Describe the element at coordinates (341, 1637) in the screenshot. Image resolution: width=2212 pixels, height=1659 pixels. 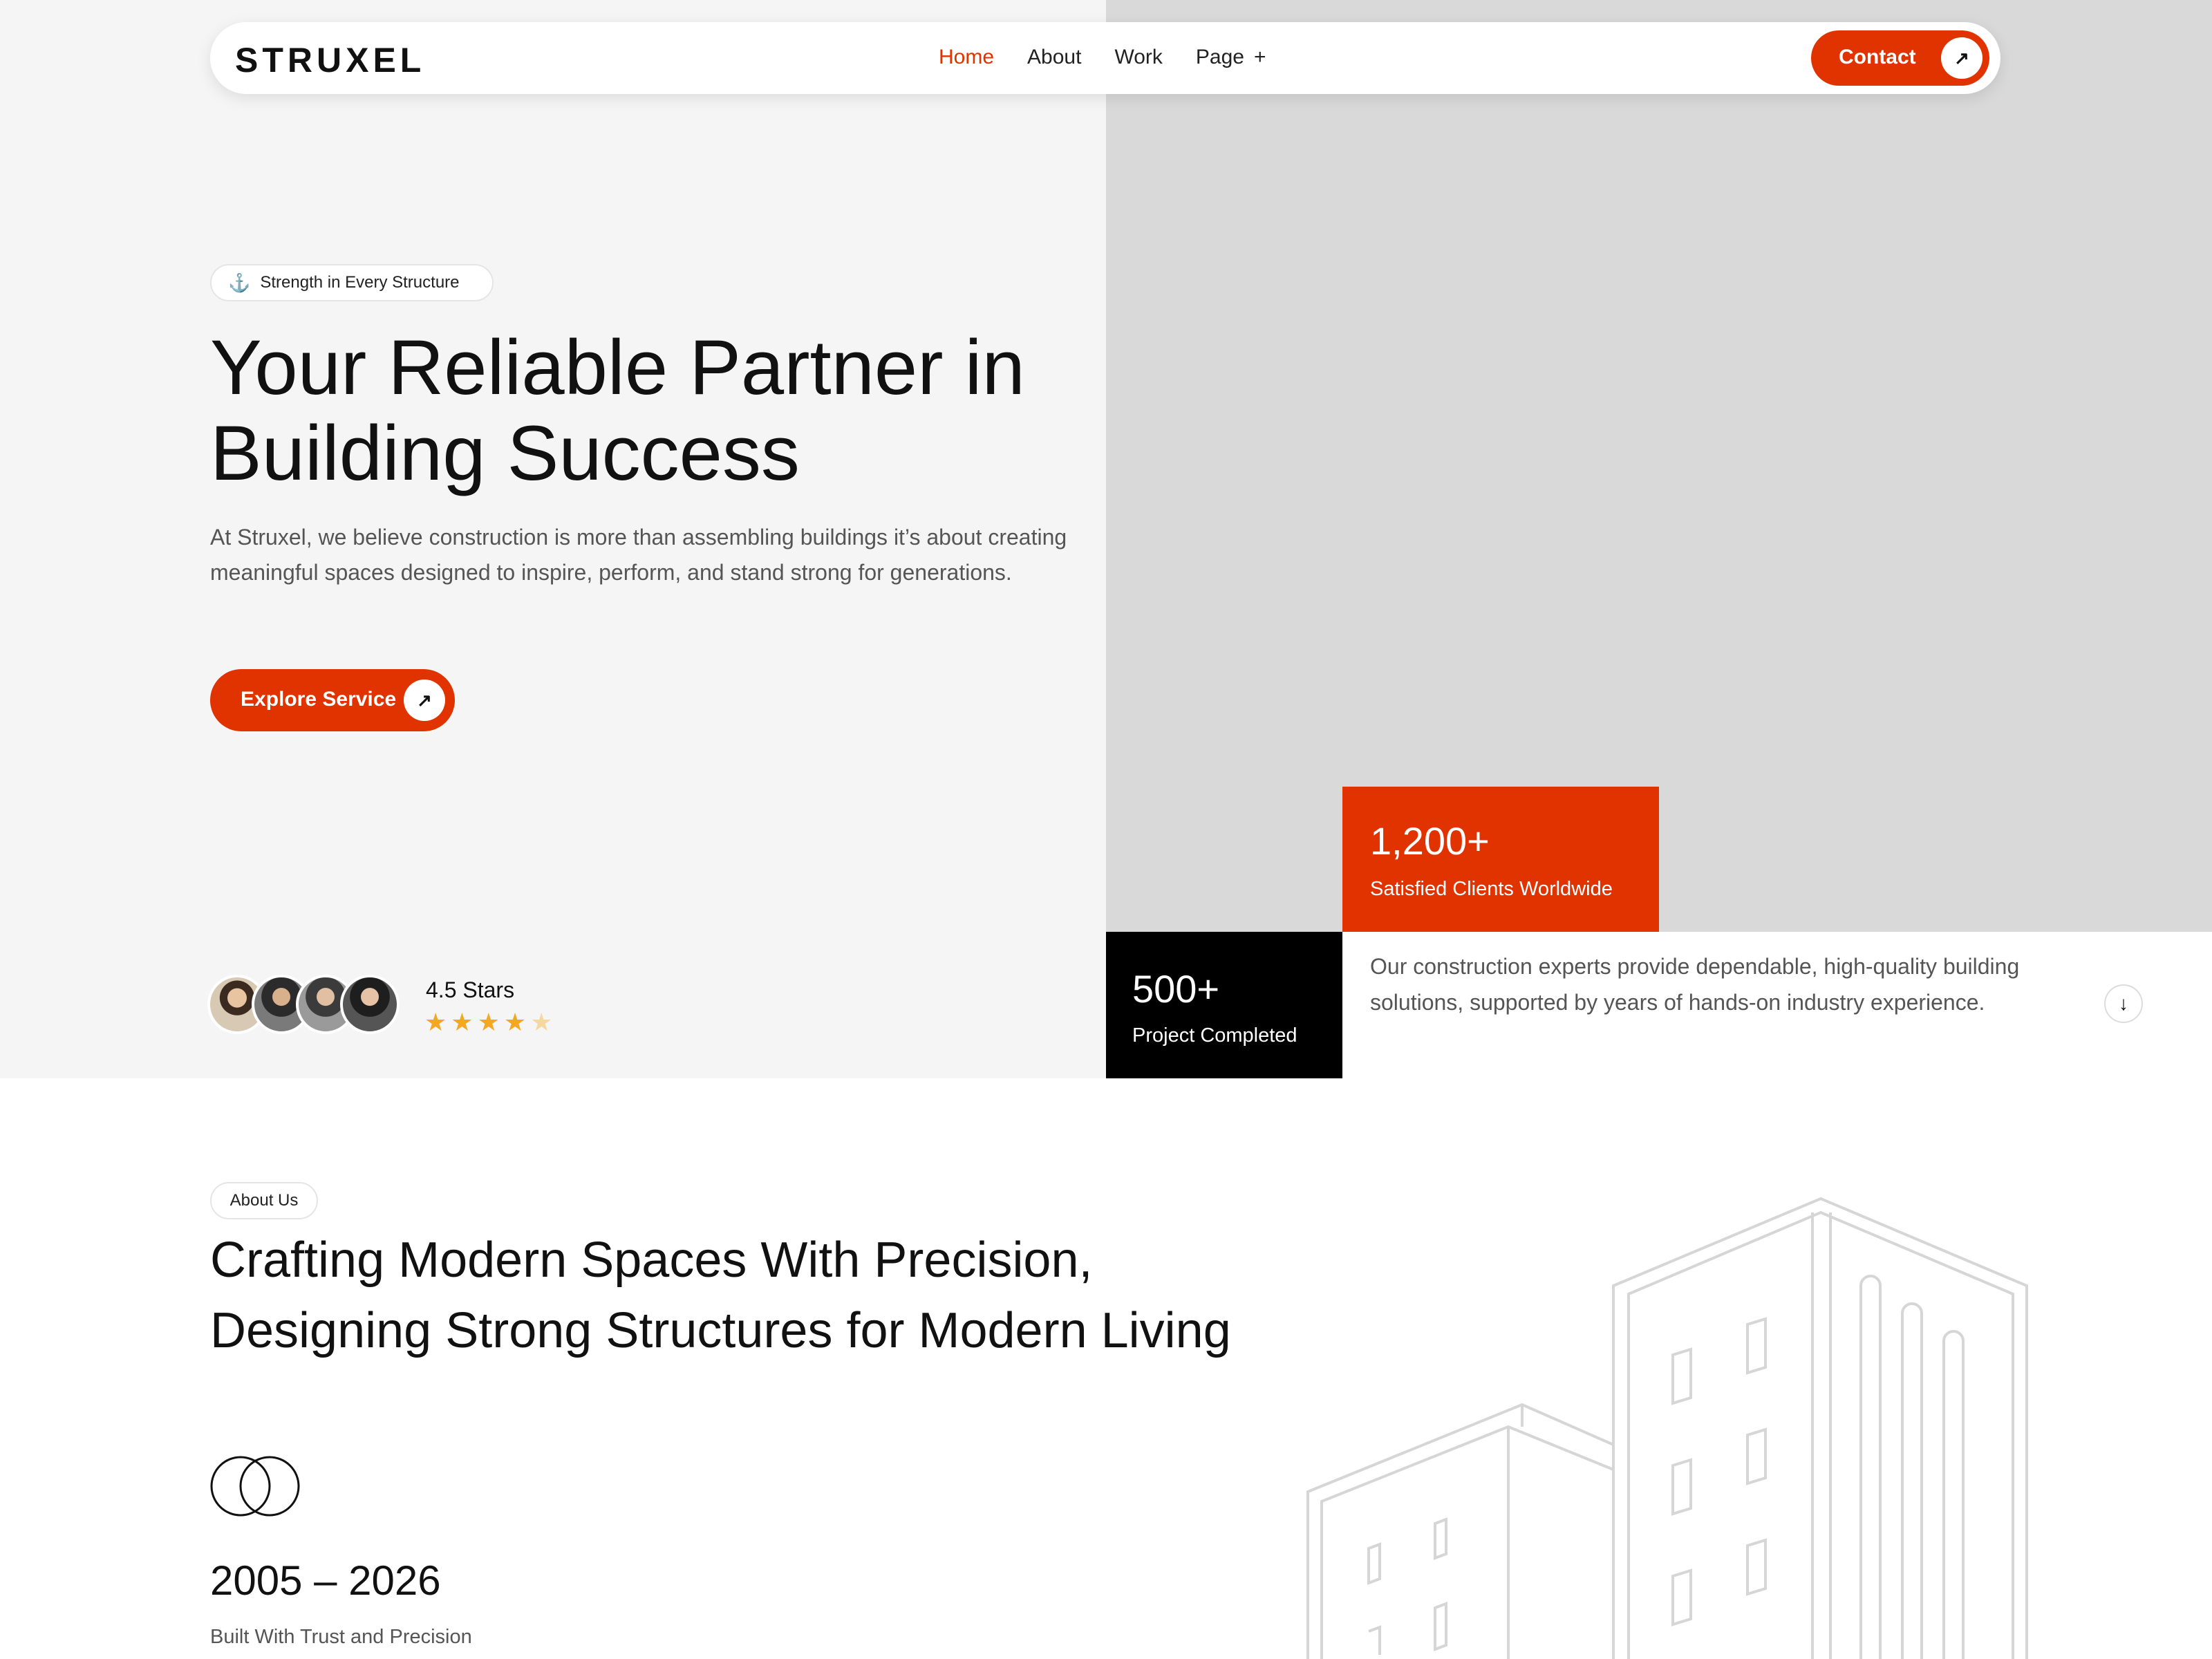
I see `years-subtitle: Built With Trust and Precision` at that location.